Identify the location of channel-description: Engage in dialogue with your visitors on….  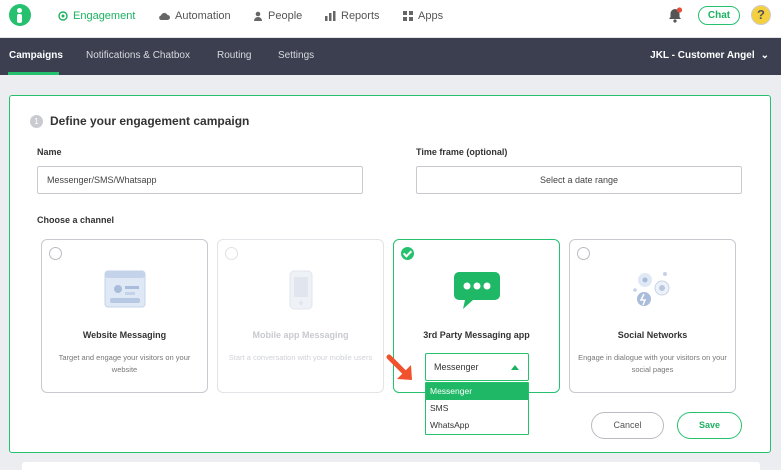
(652, 363).